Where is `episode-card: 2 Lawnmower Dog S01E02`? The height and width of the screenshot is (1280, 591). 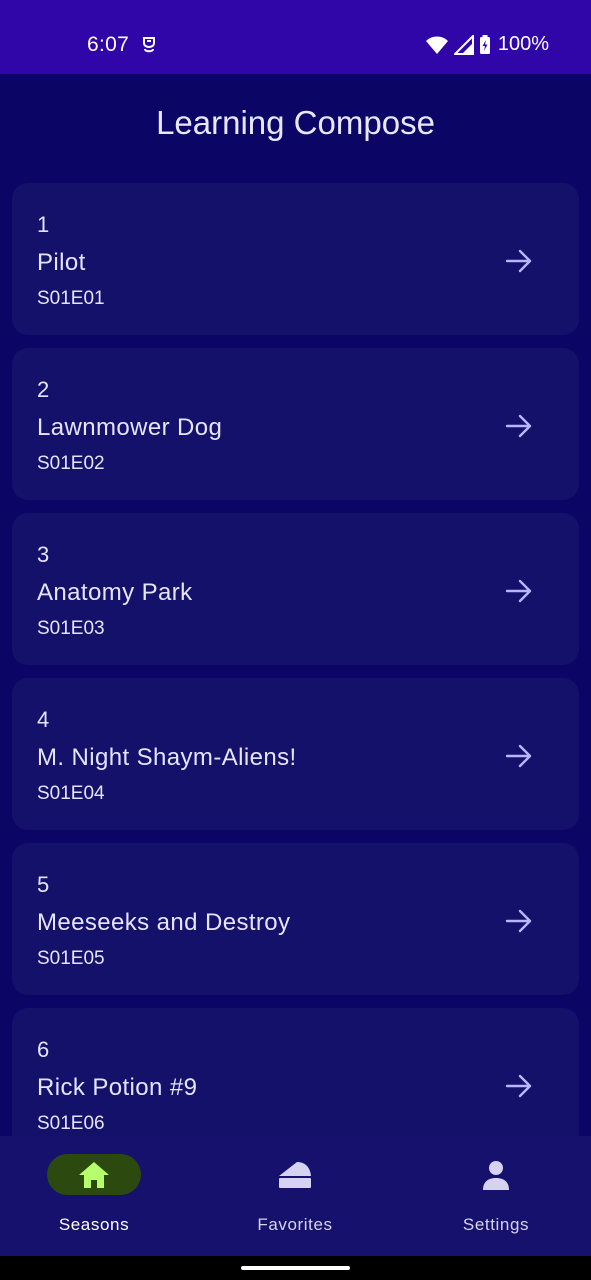 episode-card: 2 Lawnmower Dog S01E02 is located at coordinates (295, 424).